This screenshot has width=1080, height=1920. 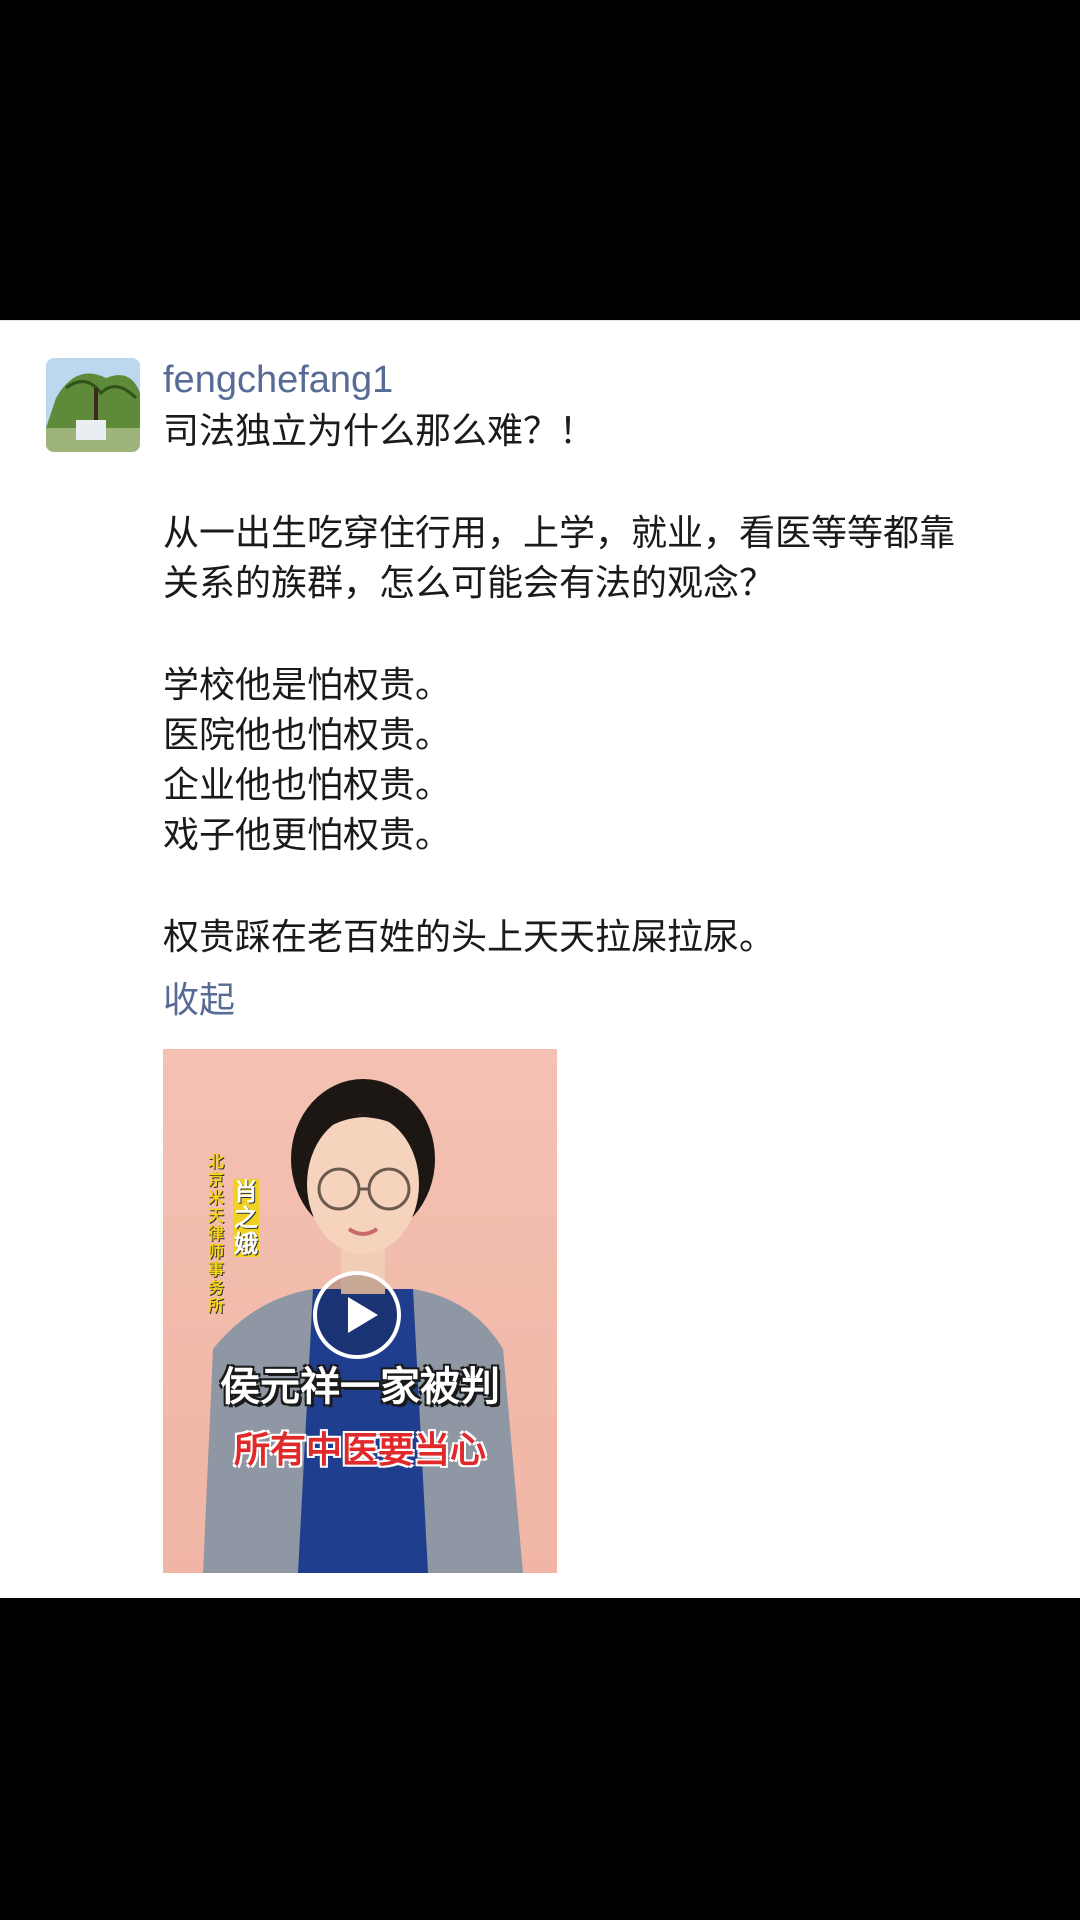 I want to click on post-line: 关系的族群，怎么可能会有法的观念？, so click(x=469, y=583).